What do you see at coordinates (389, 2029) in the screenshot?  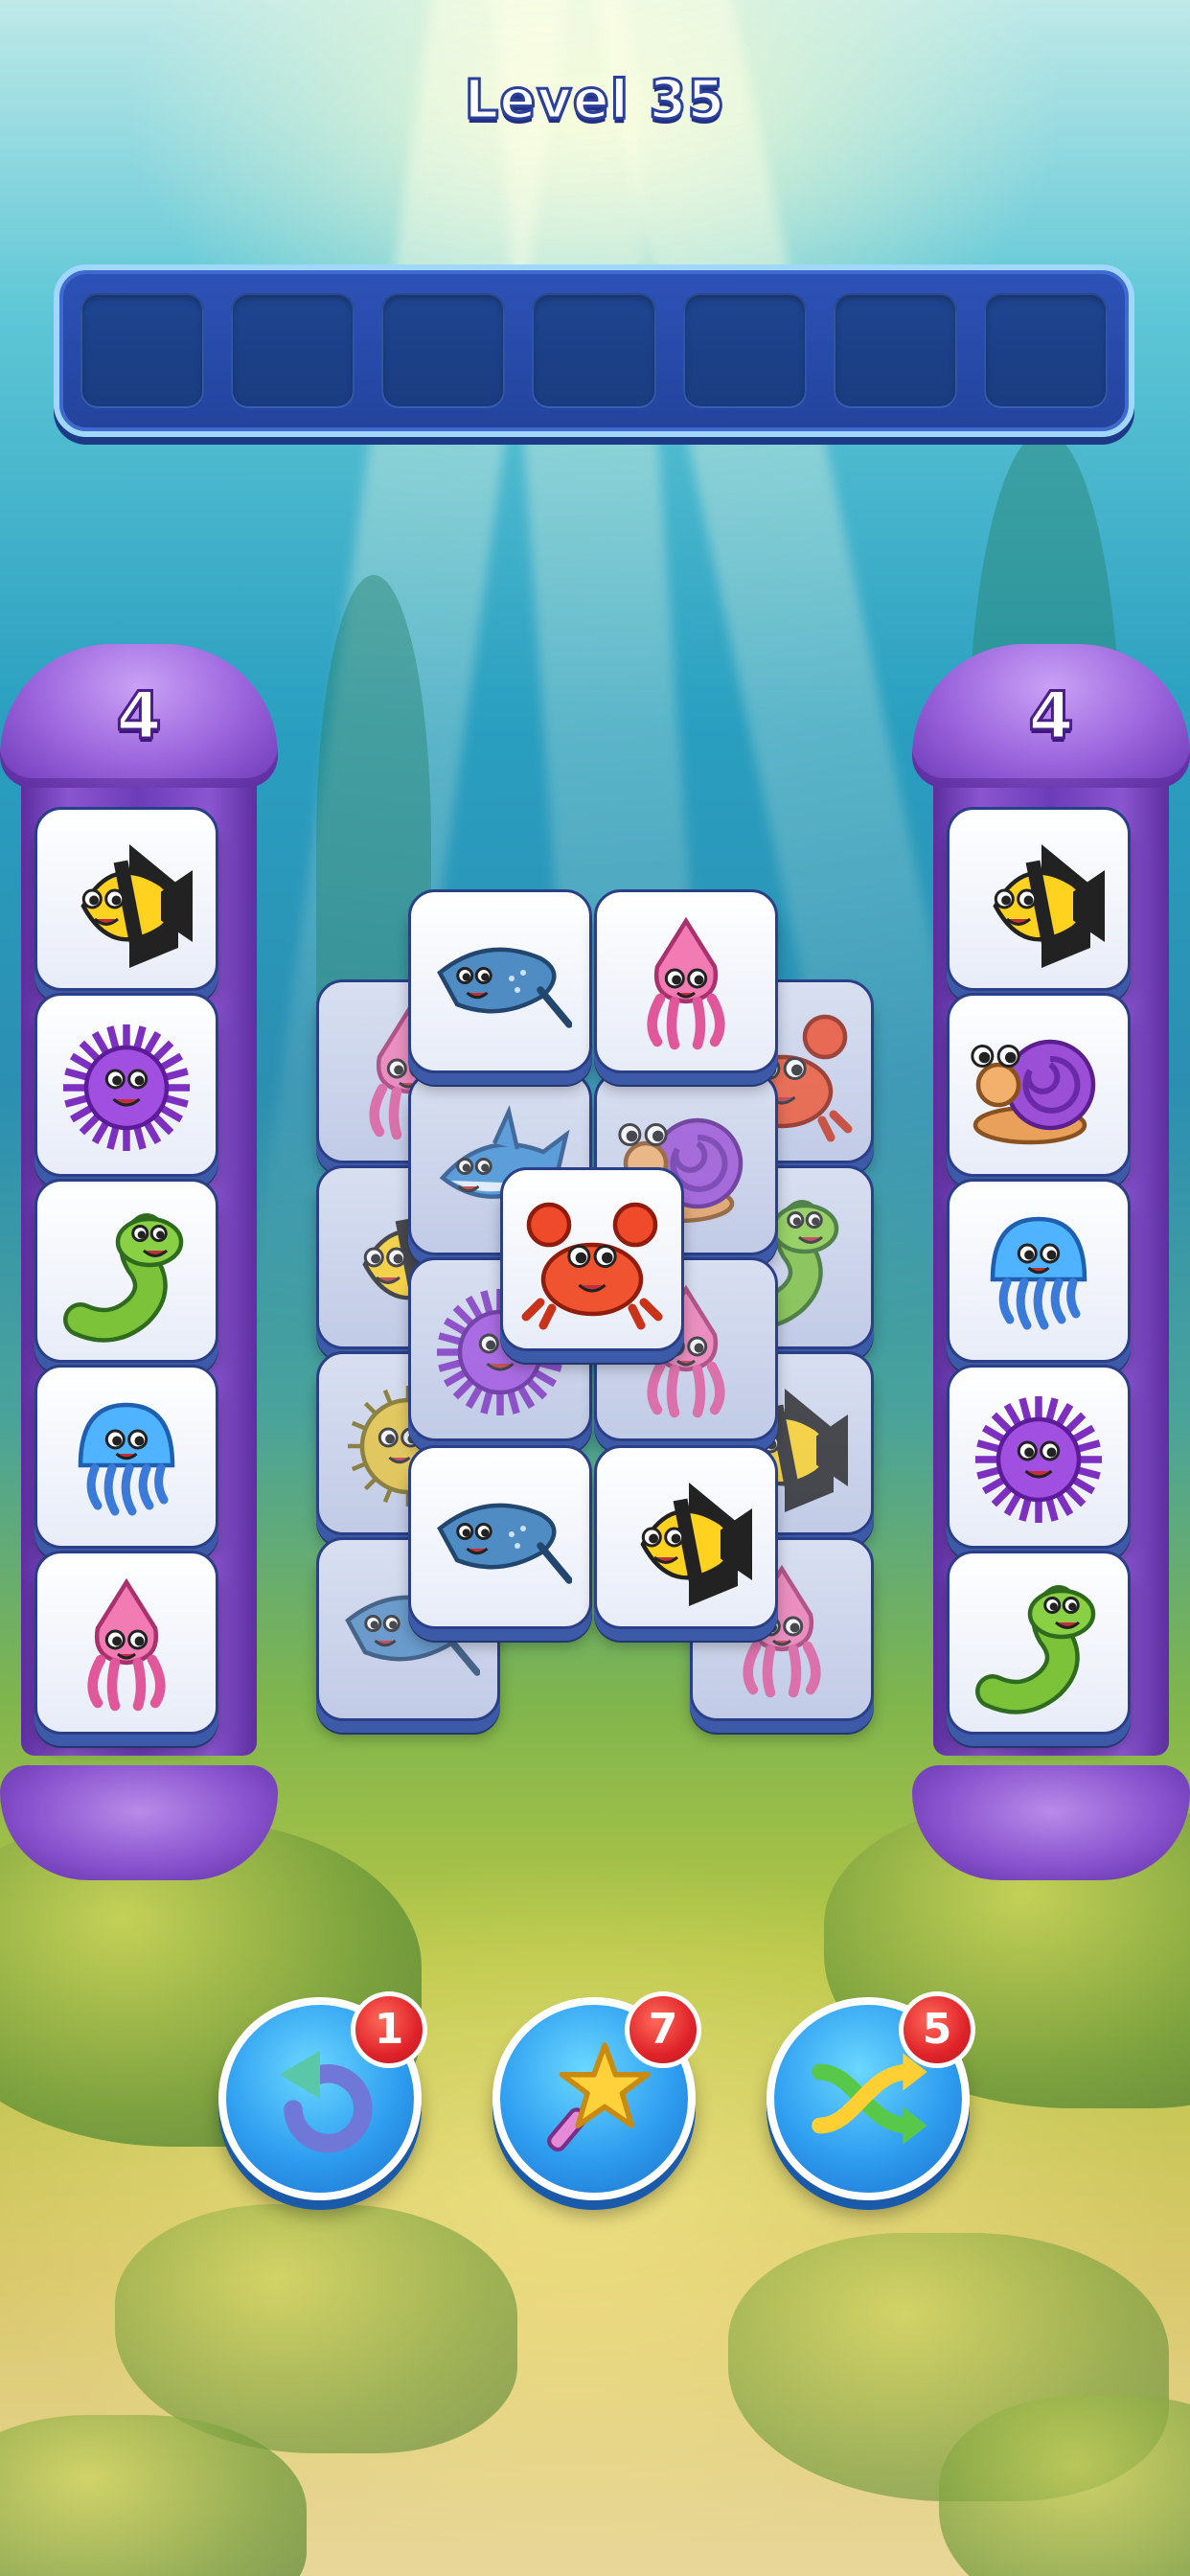 I see `undo-count-badge: 1` at bounding box center [389, 2029].